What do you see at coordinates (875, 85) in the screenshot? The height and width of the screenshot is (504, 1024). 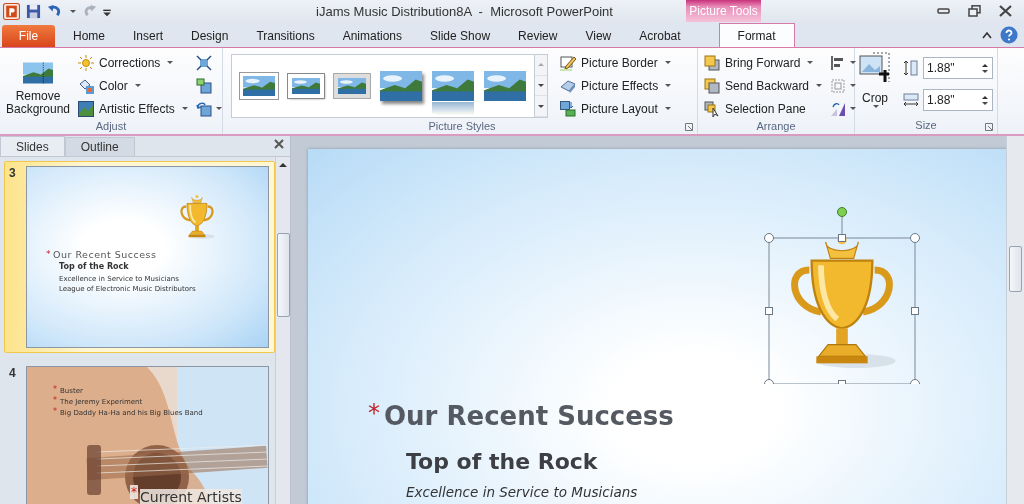 I see `crop-button: Crop` at bounding box center [875, 85].